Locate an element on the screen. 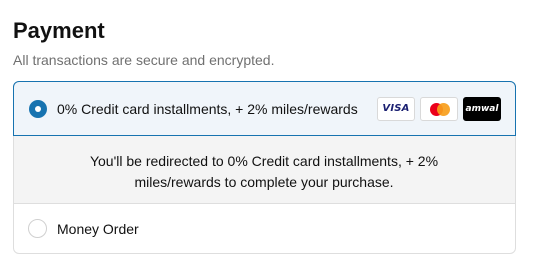  visa-icon: VISA is located at coordinates (396, 109).